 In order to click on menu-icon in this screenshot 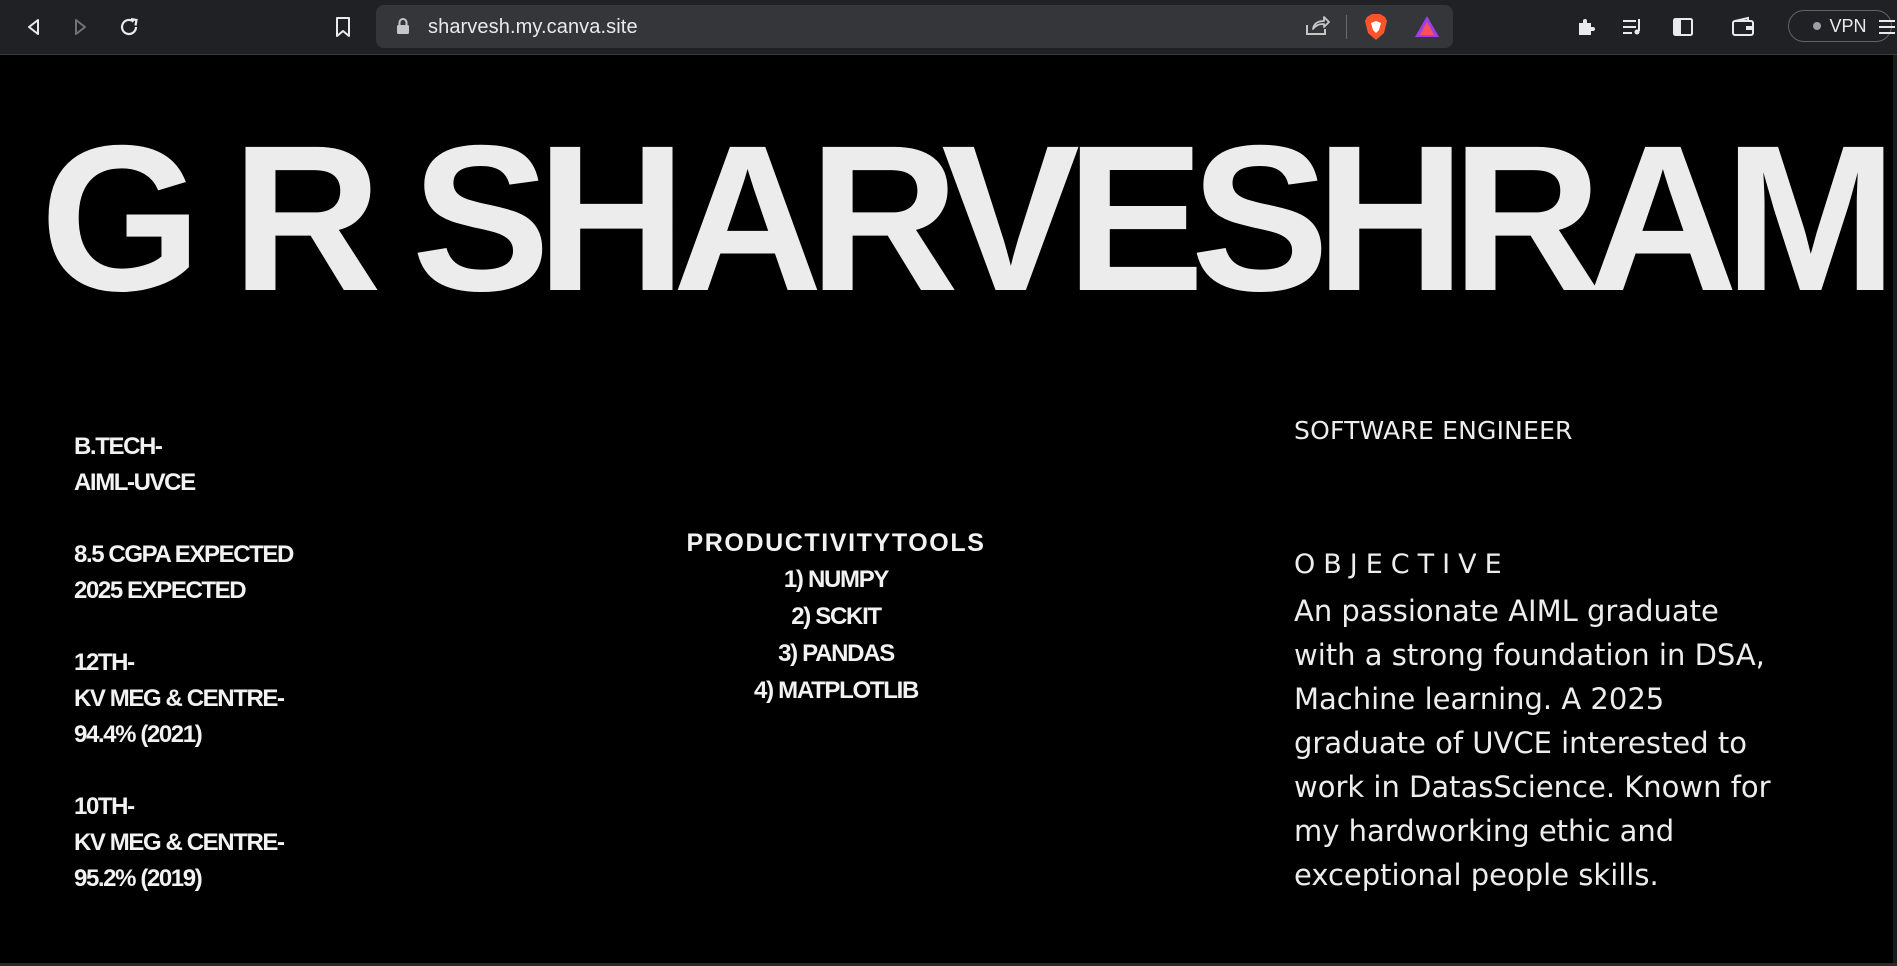, I will do `click(1885, 27)`.